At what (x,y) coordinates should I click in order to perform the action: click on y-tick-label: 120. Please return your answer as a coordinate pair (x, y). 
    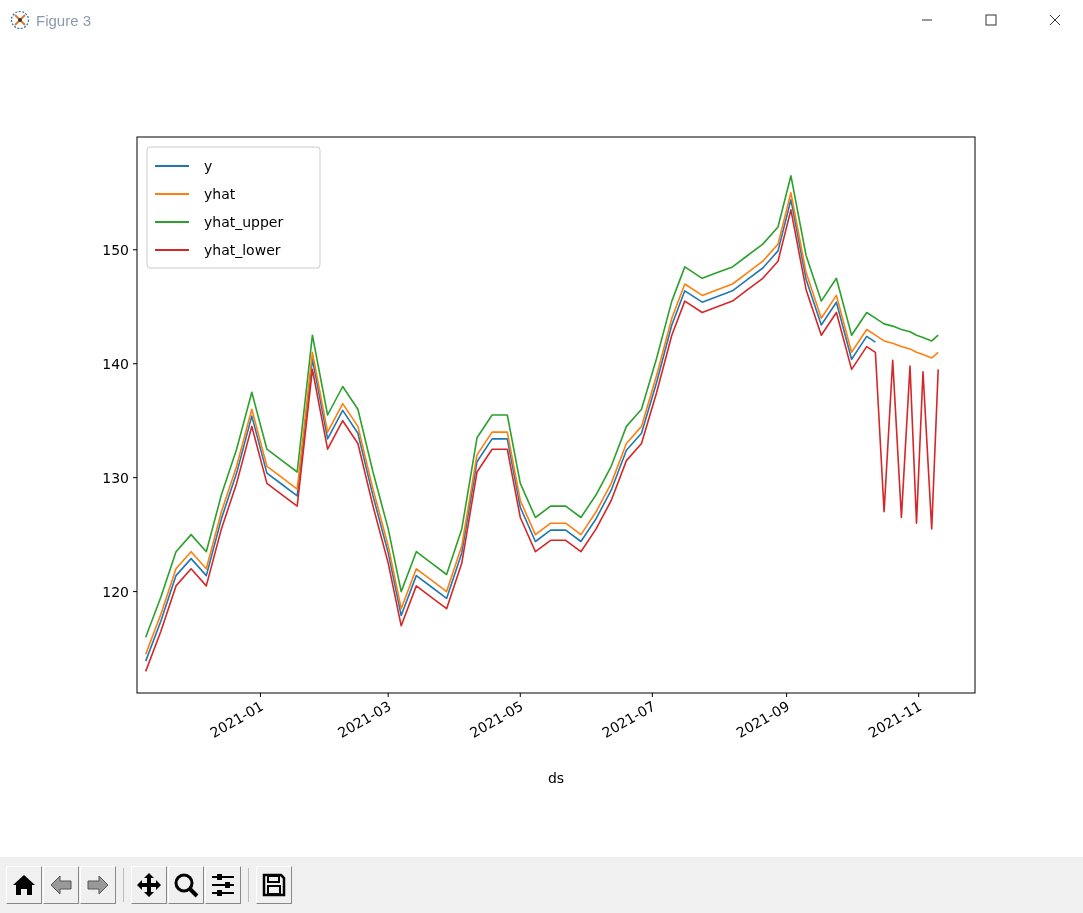
    Looking at the image, I should click on (115, 591).